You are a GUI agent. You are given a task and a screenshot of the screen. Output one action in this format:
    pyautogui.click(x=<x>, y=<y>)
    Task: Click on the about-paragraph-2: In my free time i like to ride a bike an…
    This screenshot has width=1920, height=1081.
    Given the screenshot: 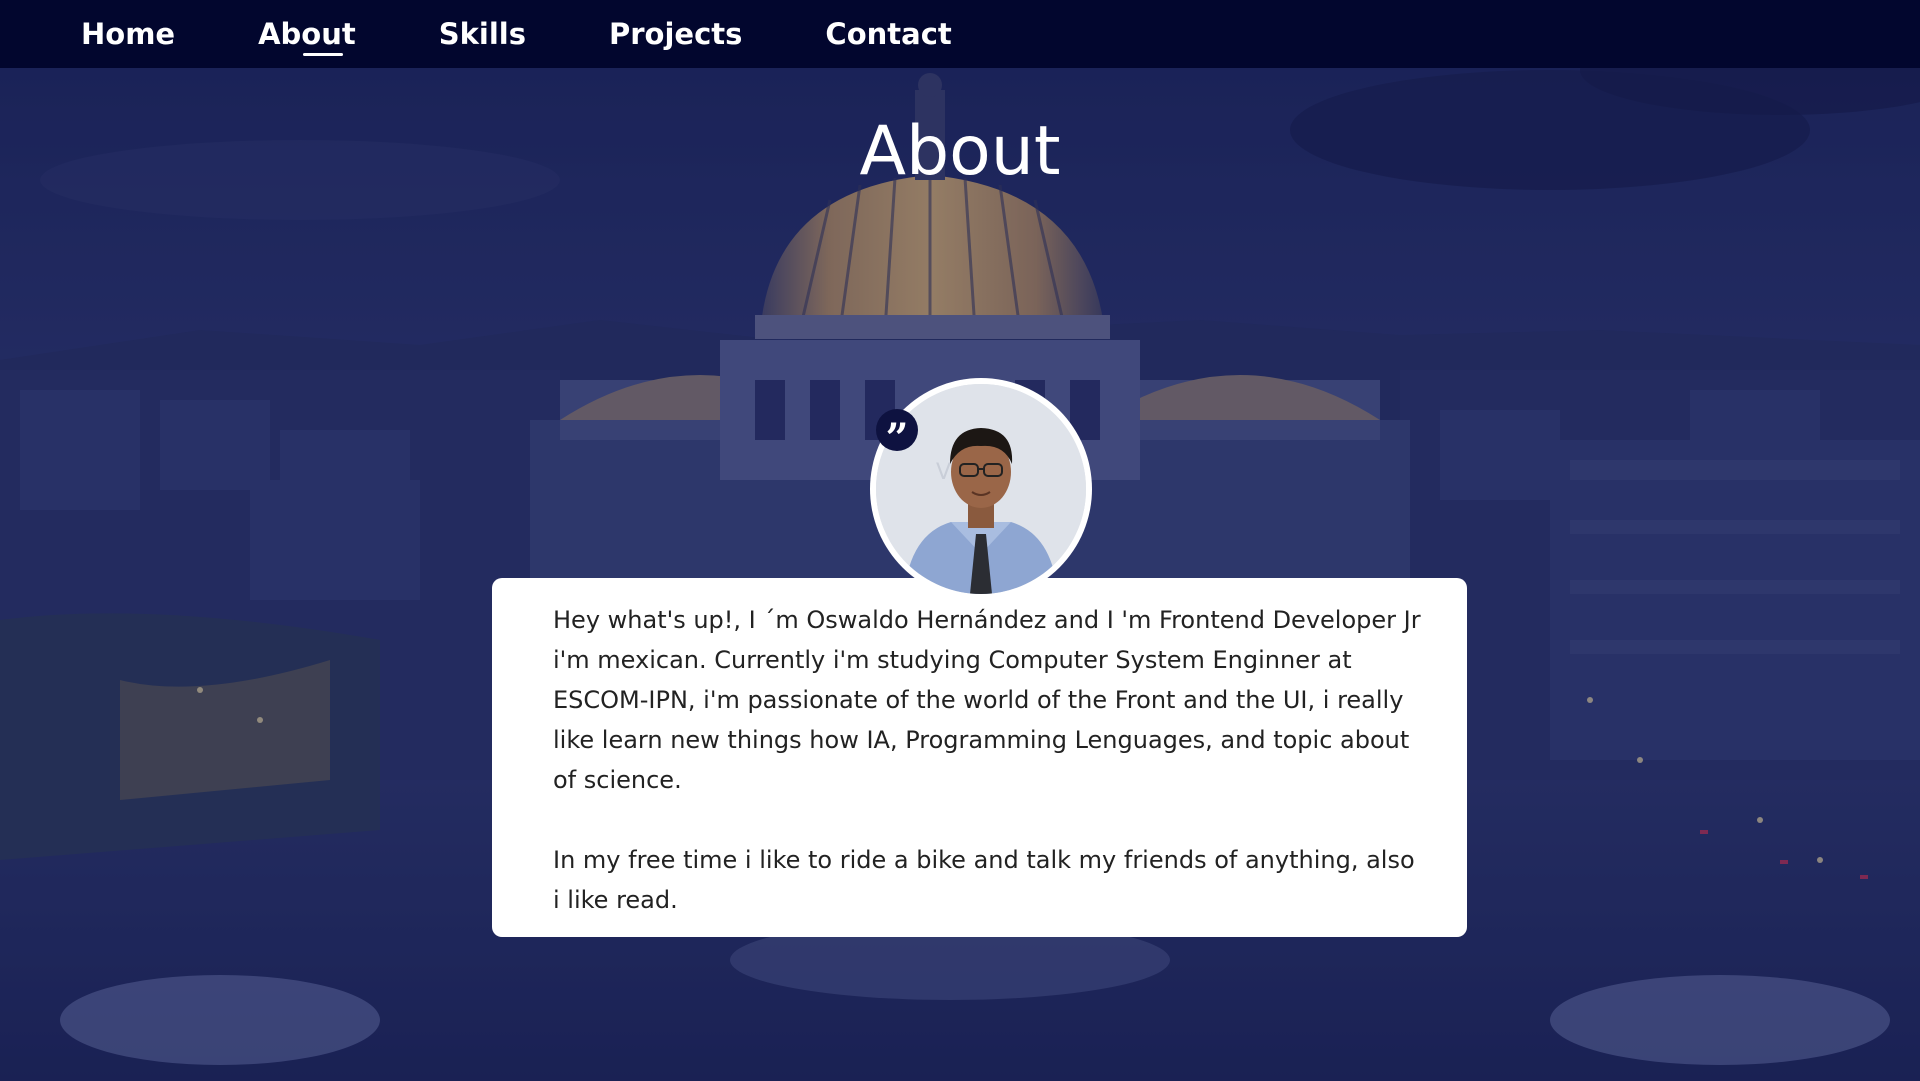 What is the action you would take?
    pyautogui.click(x=984, y=880)
    